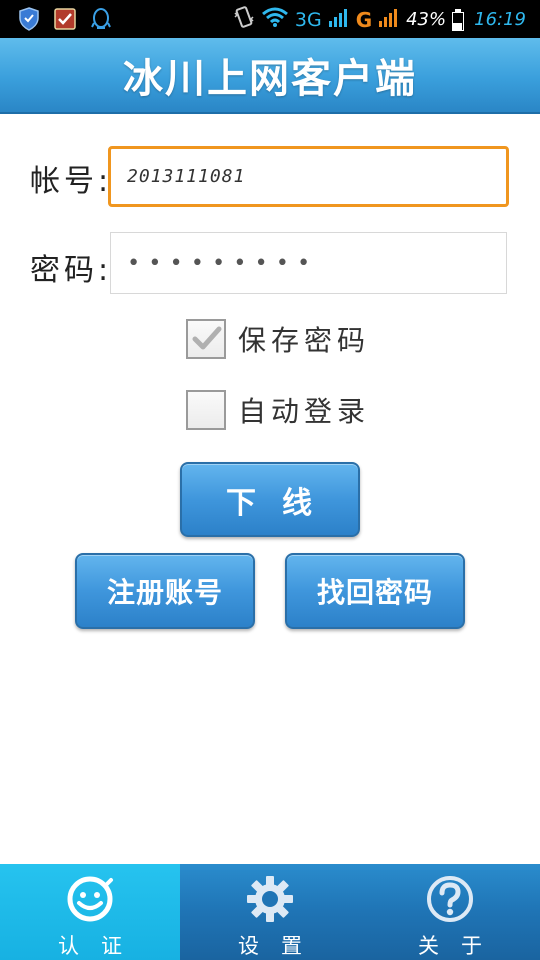 The image size is (540, 960). I want to click on password-value: •••••••••, so click(223, 263).